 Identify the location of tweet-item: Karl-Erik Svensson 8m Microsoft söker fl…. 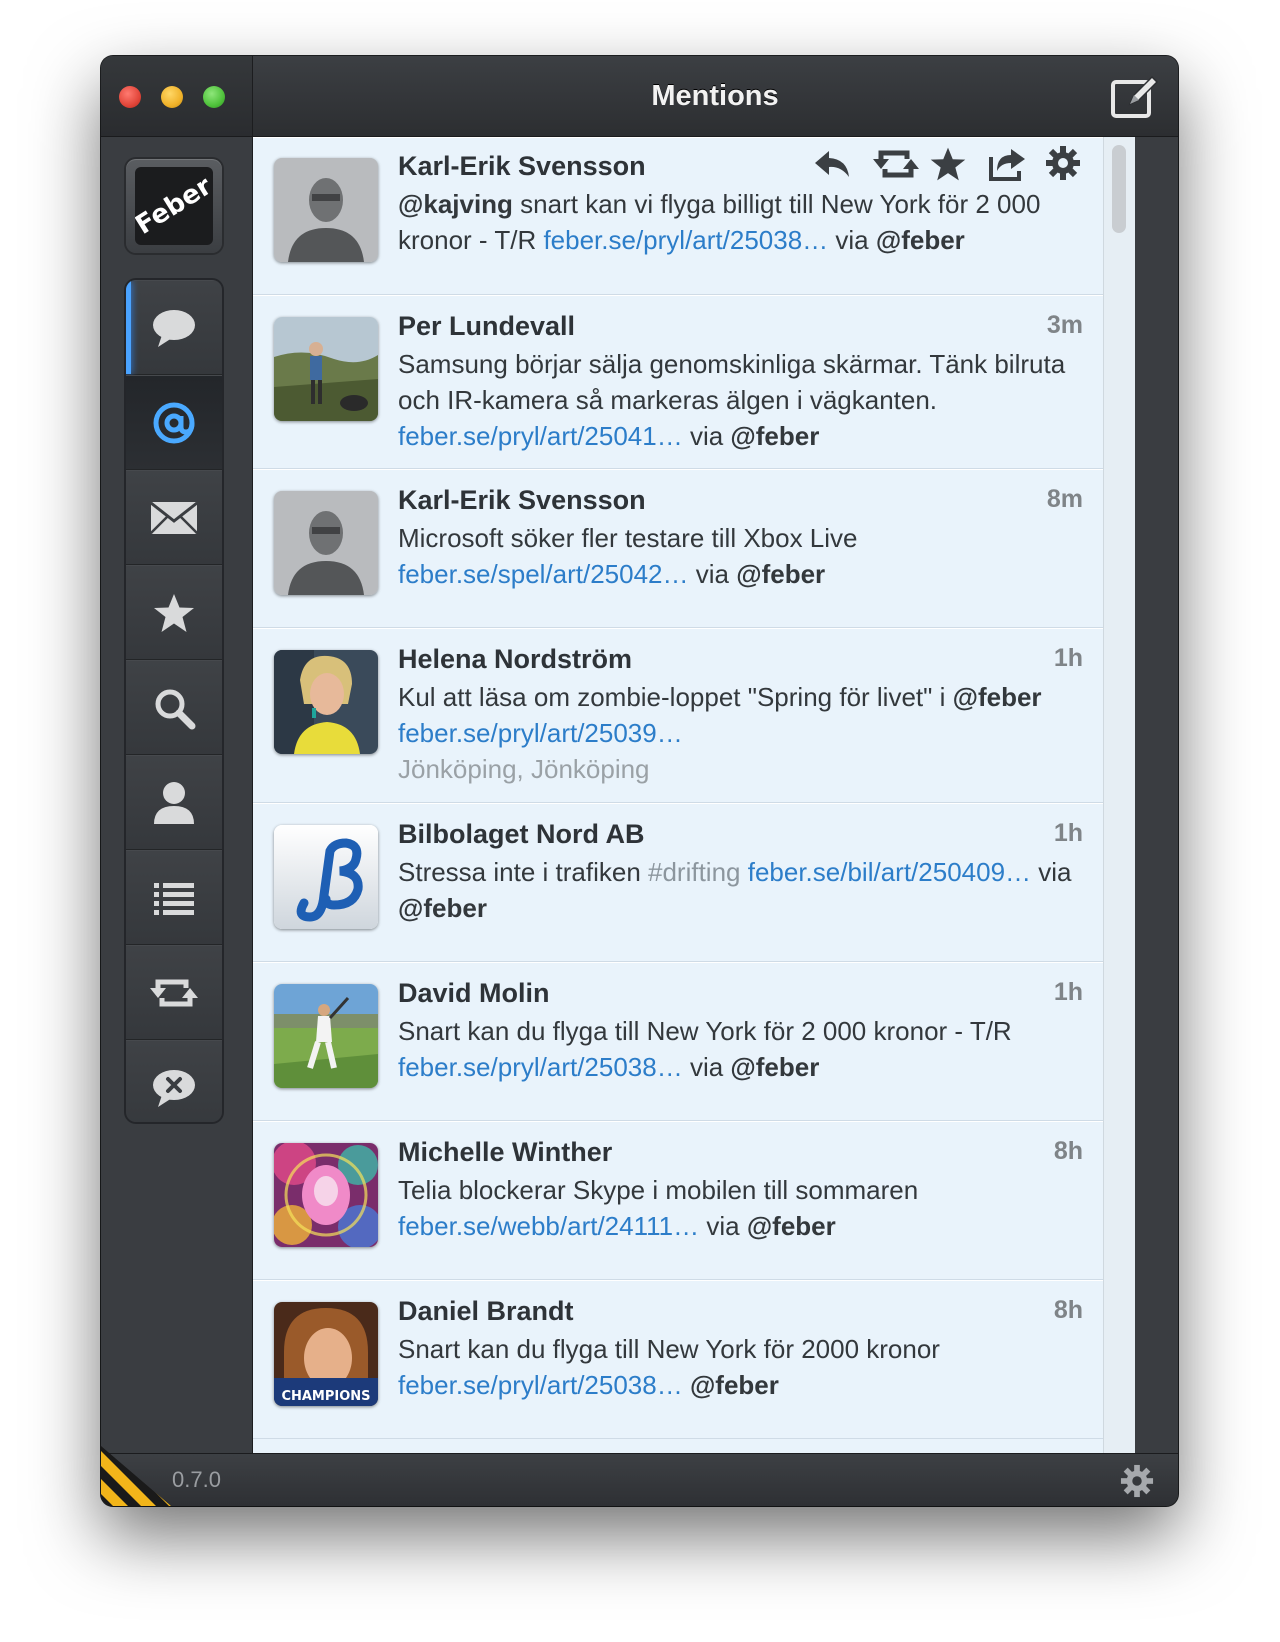
(678, 548).